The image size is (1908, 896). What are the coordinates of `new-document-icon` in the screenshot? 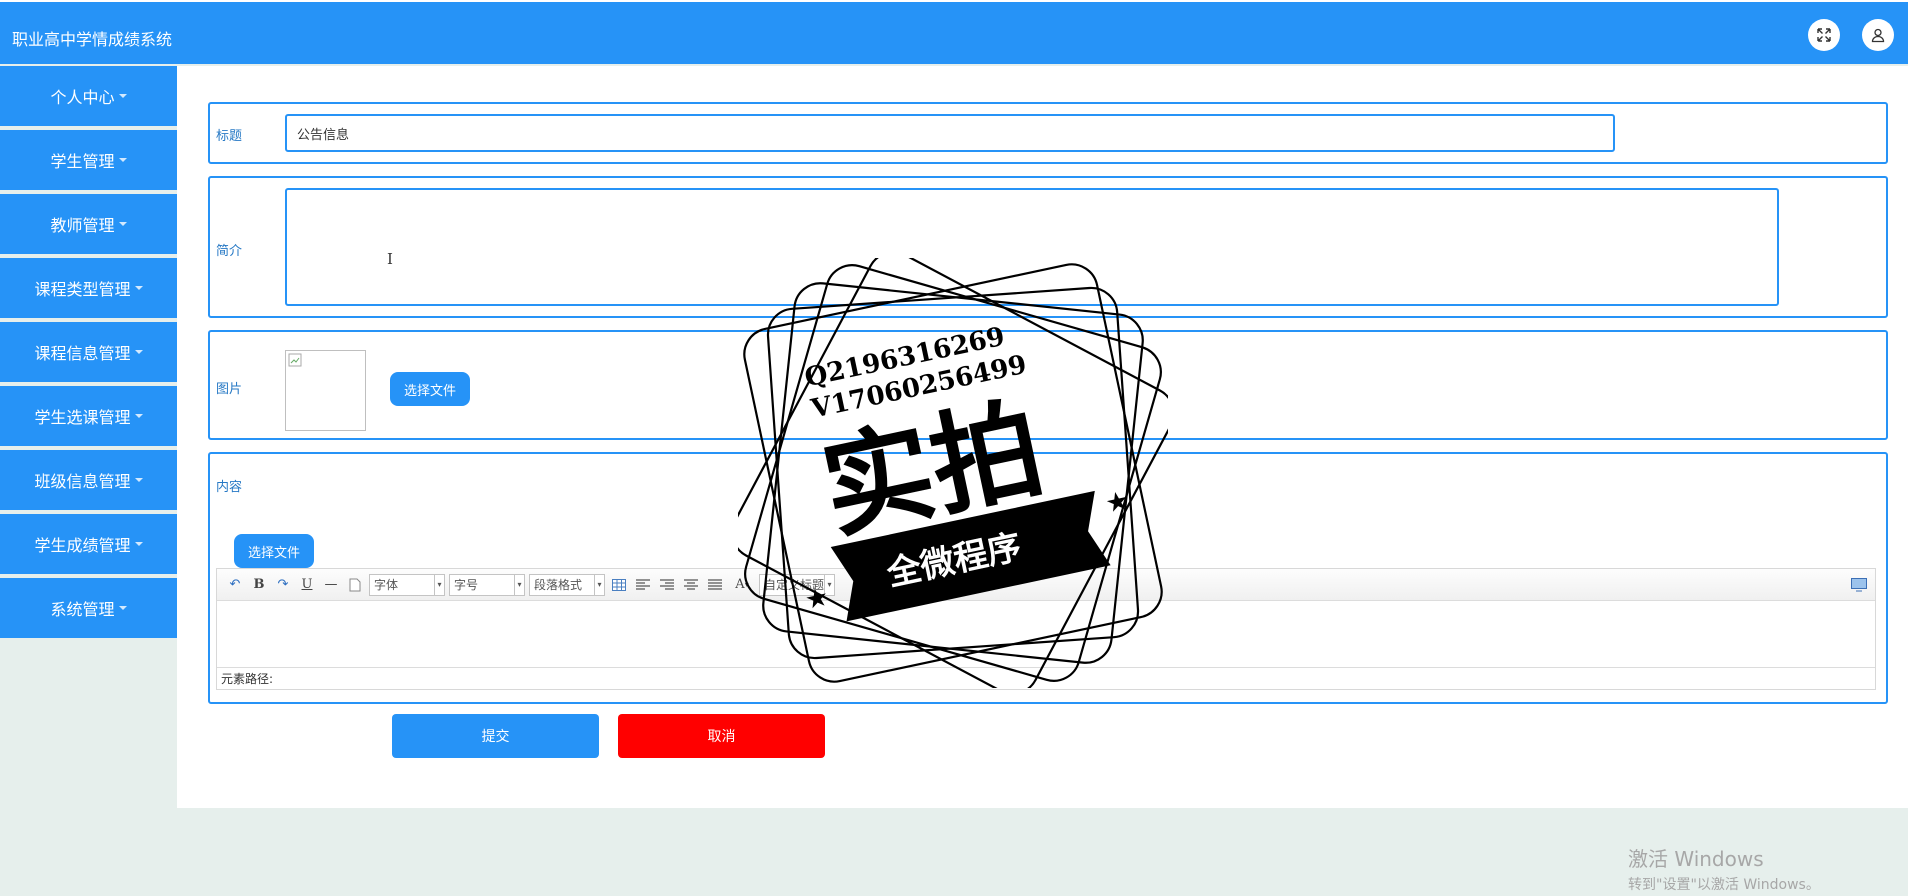 It's located at (355, 585).